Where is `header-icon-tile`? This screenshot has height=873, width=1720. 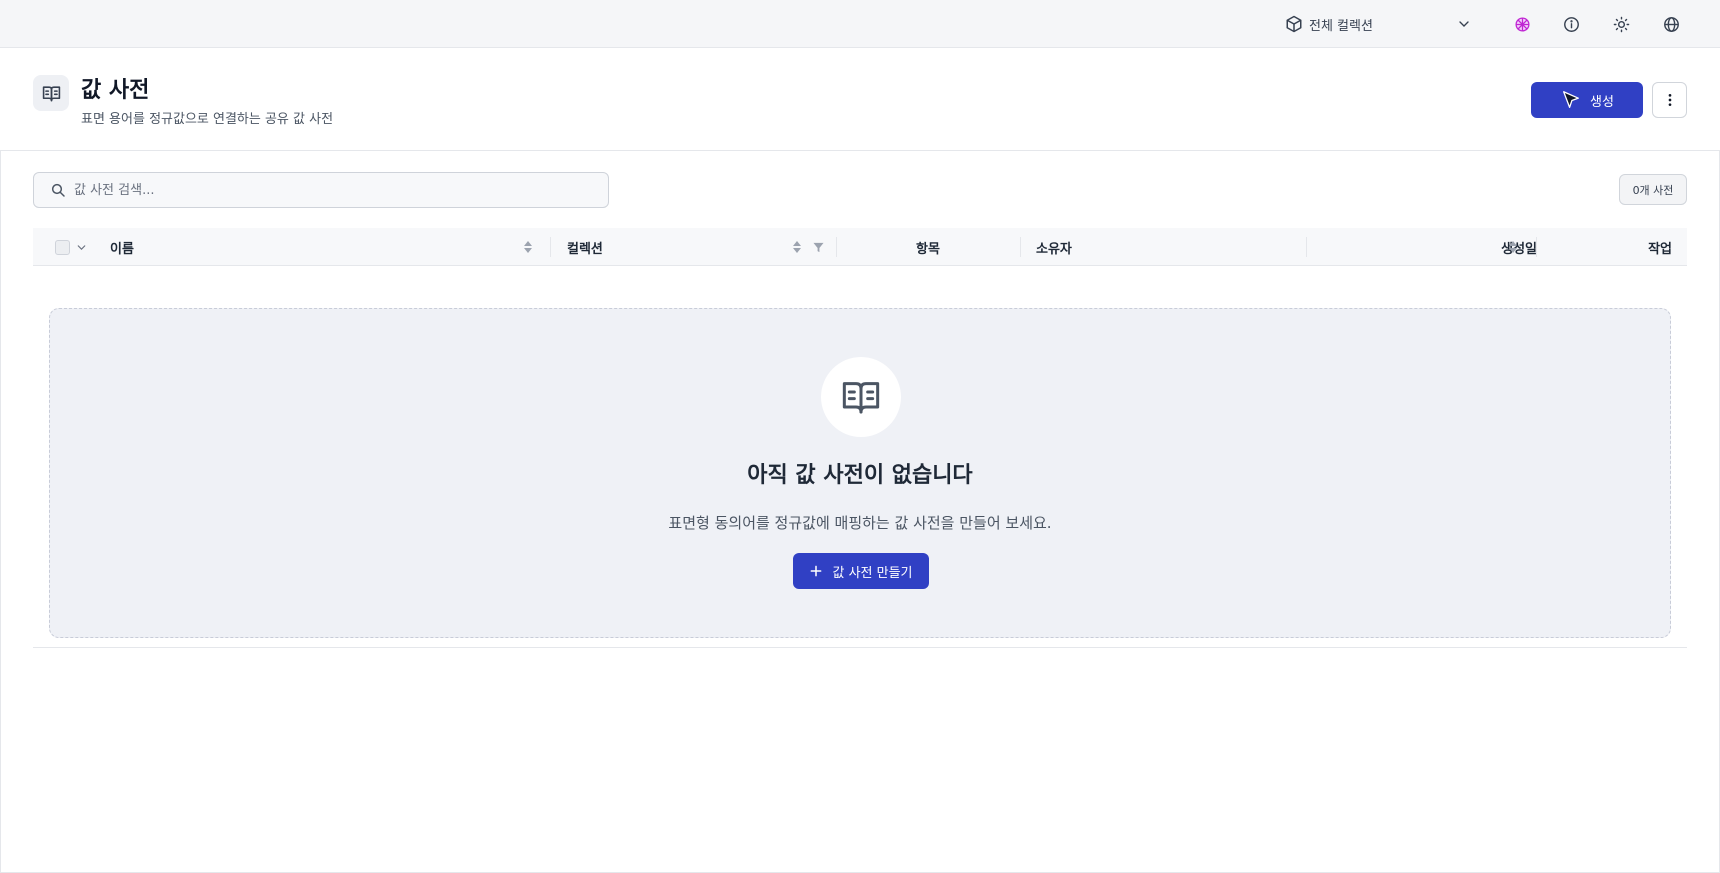
header-icon-tile is located at coordinates (51, 93).